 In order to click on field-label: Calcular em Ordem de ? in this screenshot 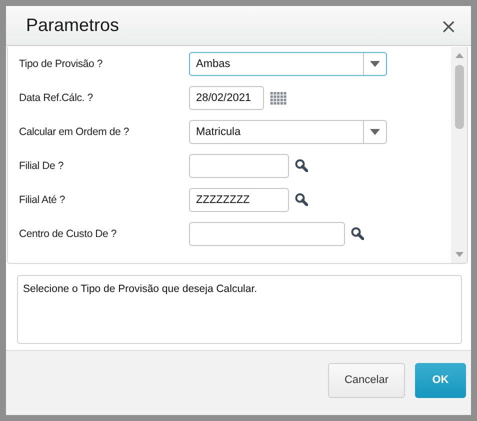, I will do `click(74, 132)`.